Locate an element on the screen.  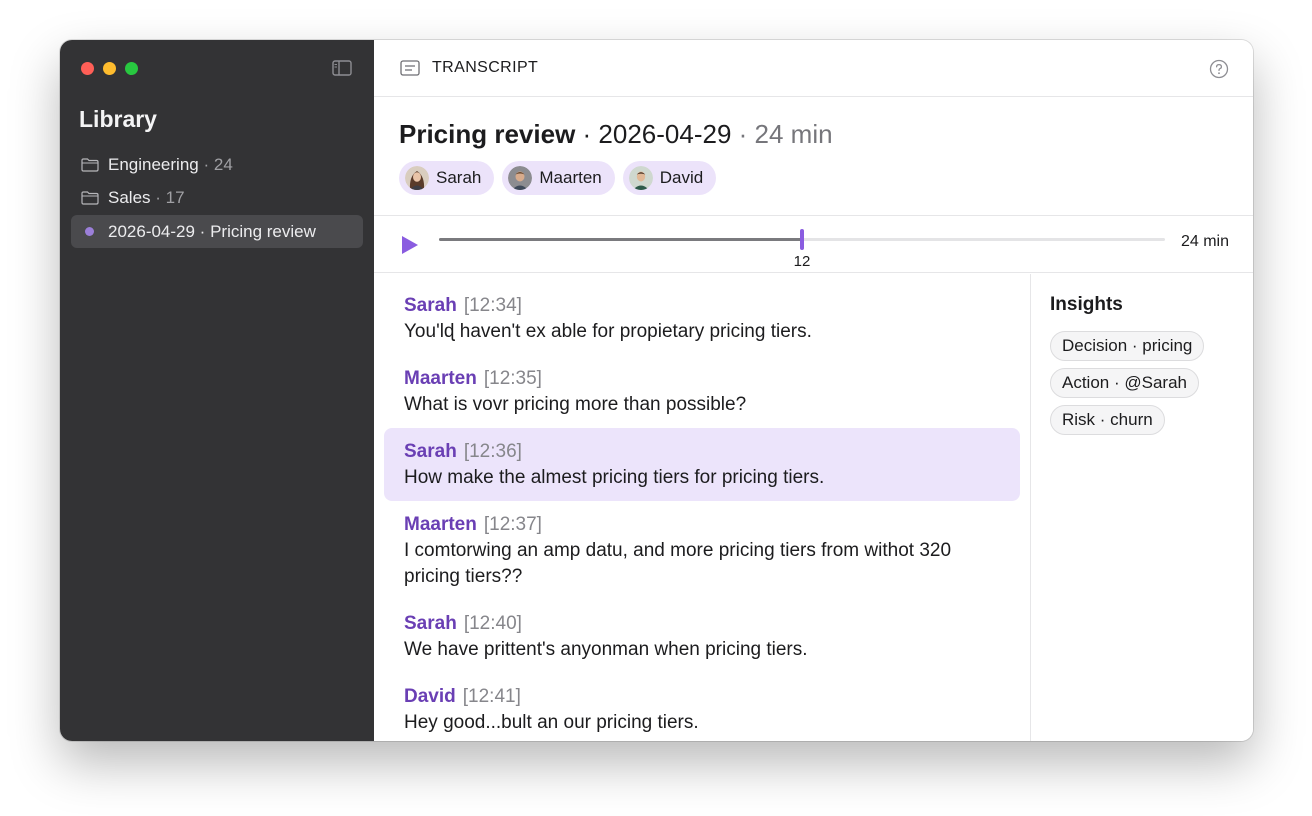
message-text: Hey good...bult an our pricing tiers. is located at coordinates (551, 722).